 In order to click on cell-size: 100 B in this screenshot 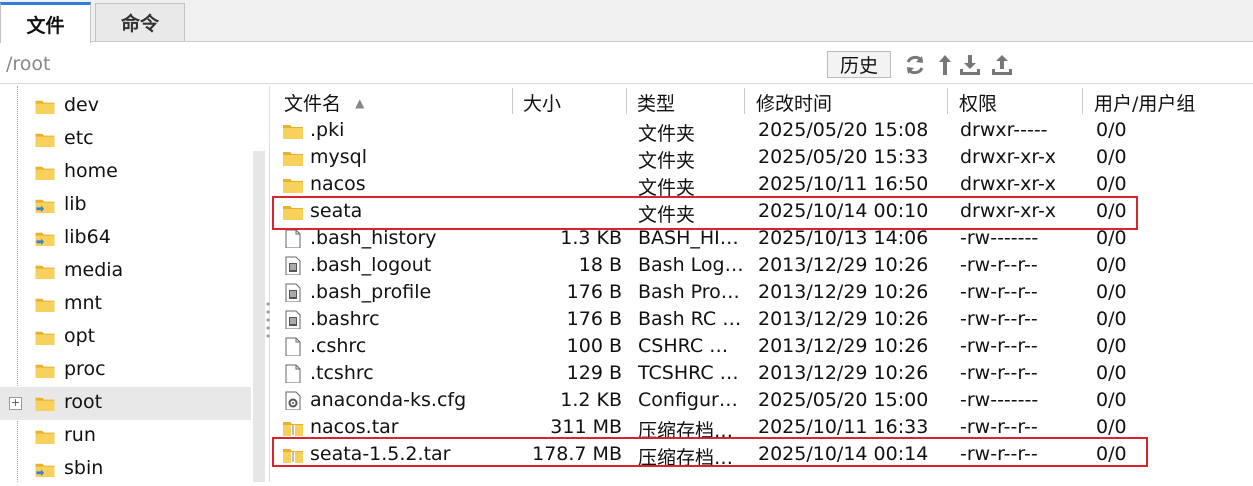, I will do `click(594, 346)`.